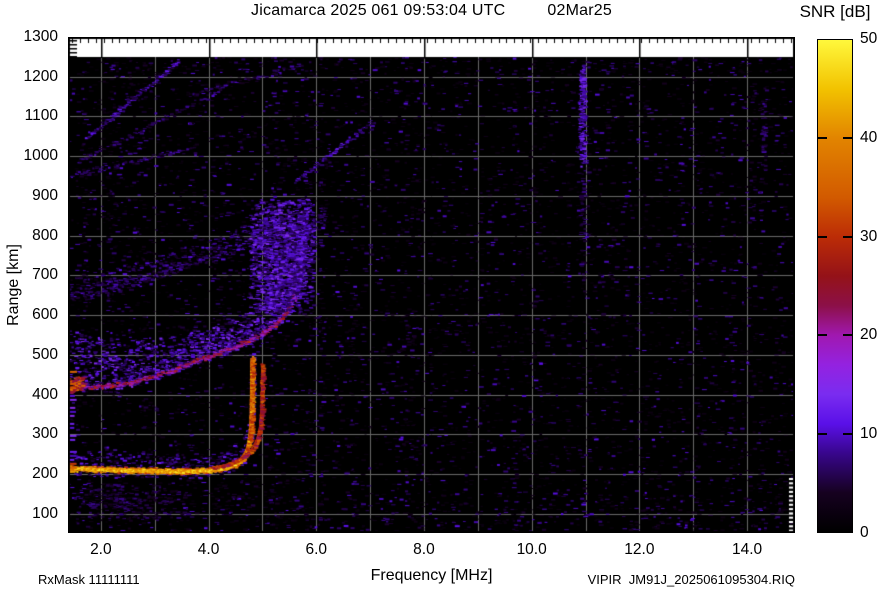  Describe the element at coordinates (639, 549) in the screenshot. I see `x-tick-label: 12.0` at that location.